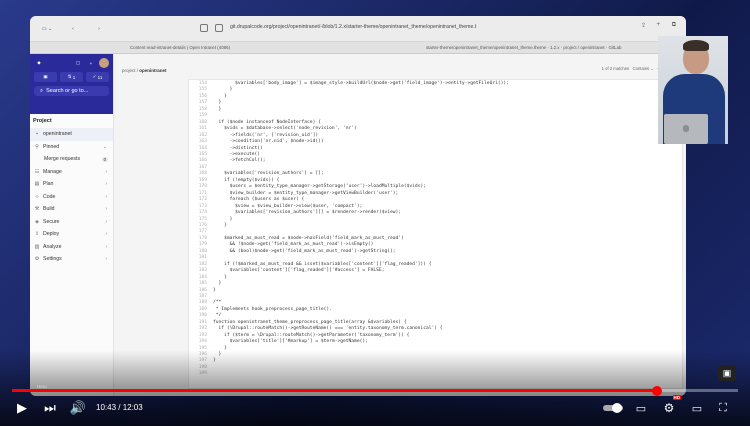  Describe the element at coordinates (643, 25) in the screenshot. I see `share-icon: ⇪` at that location.